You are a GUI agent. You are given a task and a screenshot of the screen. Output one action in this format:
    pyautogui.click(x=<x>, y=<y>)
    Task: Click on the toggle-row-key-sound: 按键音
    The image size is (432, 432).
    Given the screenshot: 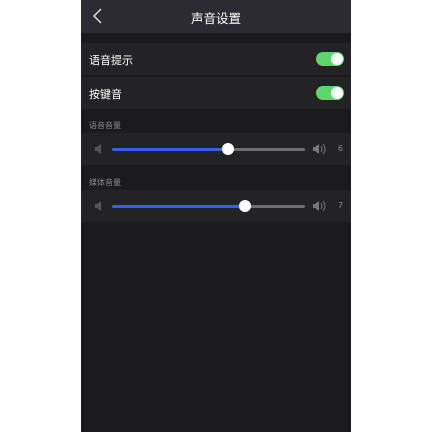 What is the action you would take?
    pyautogui.click(x=216, y=93)
    